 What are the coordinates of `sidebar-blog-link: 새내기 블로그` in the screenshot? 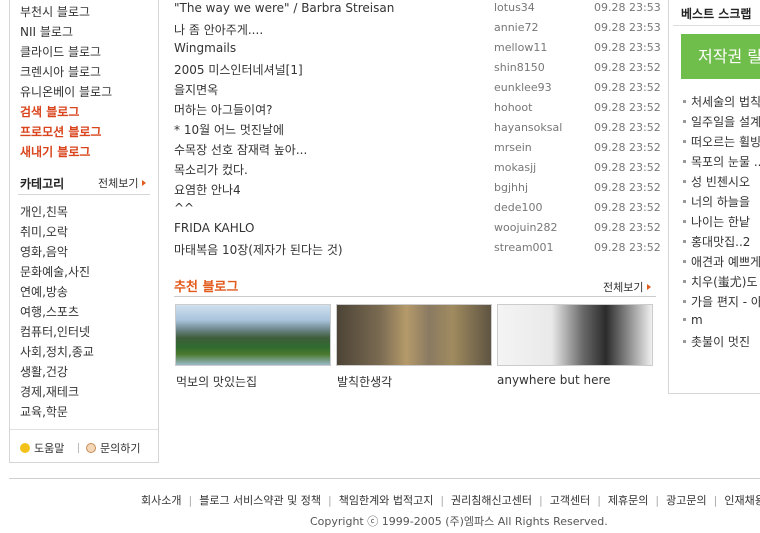 It's located at (55, 151).